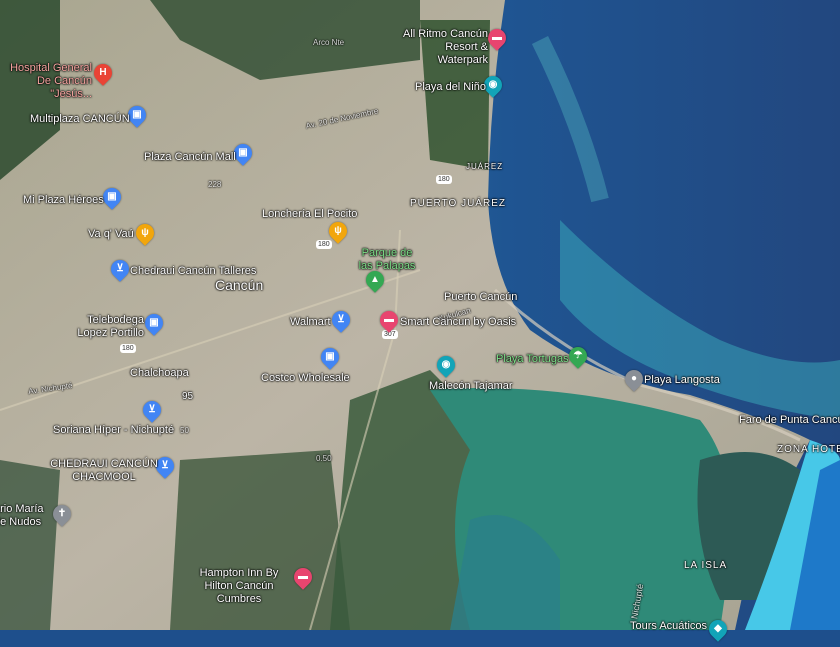 This screenshot has width=840, height=647. I want to click on church-icon: ✝, so click(62, 514).